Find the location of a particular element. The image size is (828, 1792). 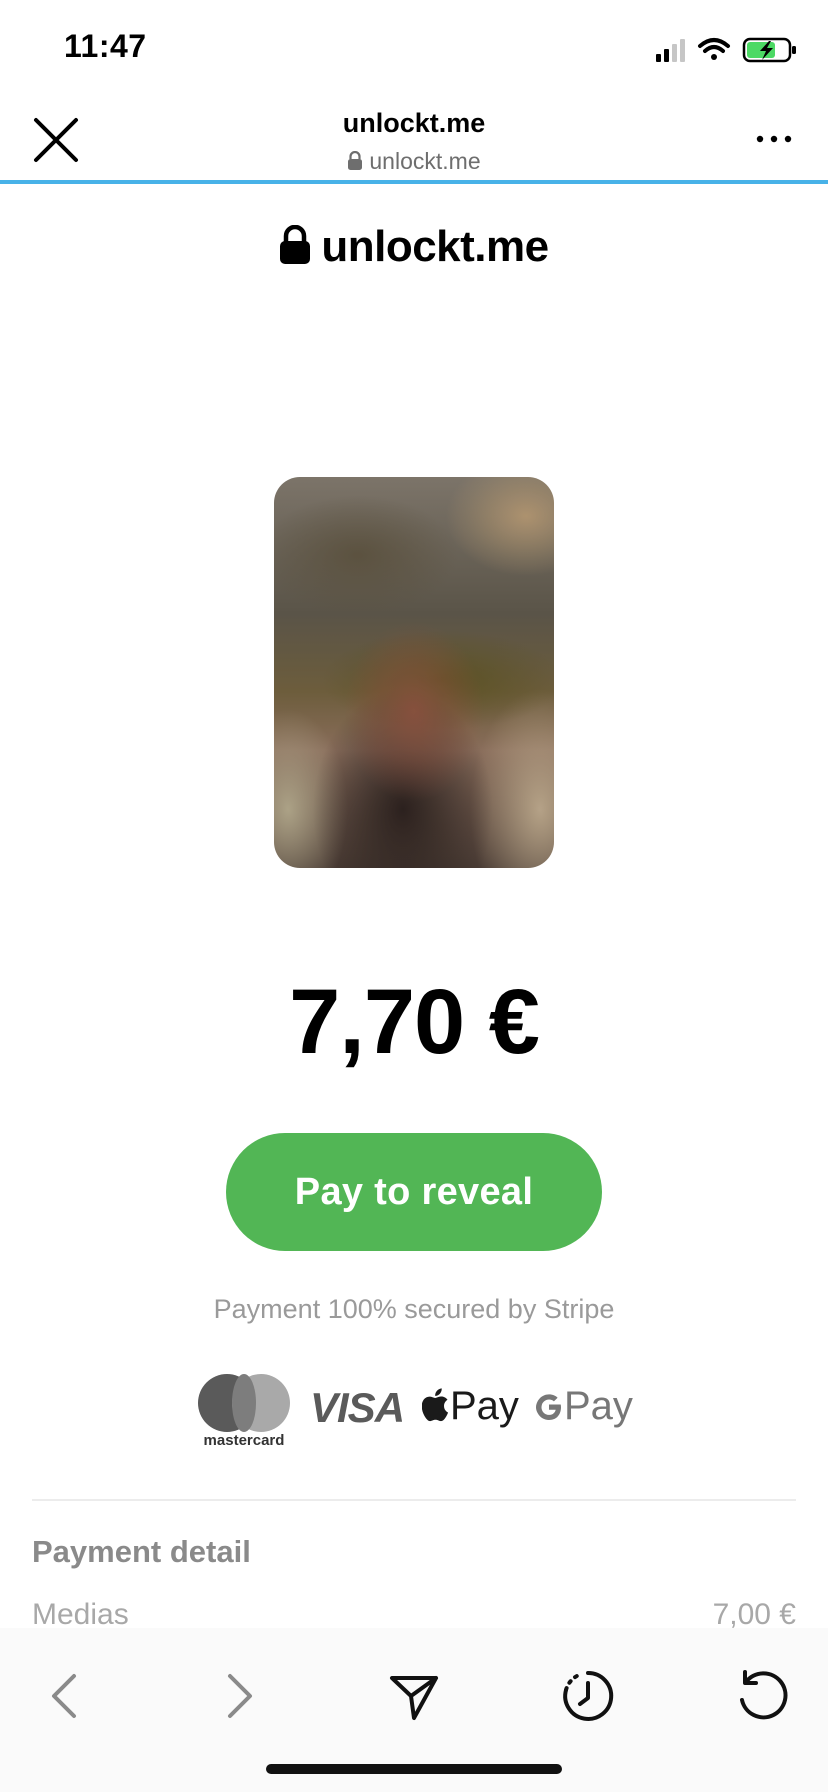

price: 7,70 € is located at coordinates (414, 1022).